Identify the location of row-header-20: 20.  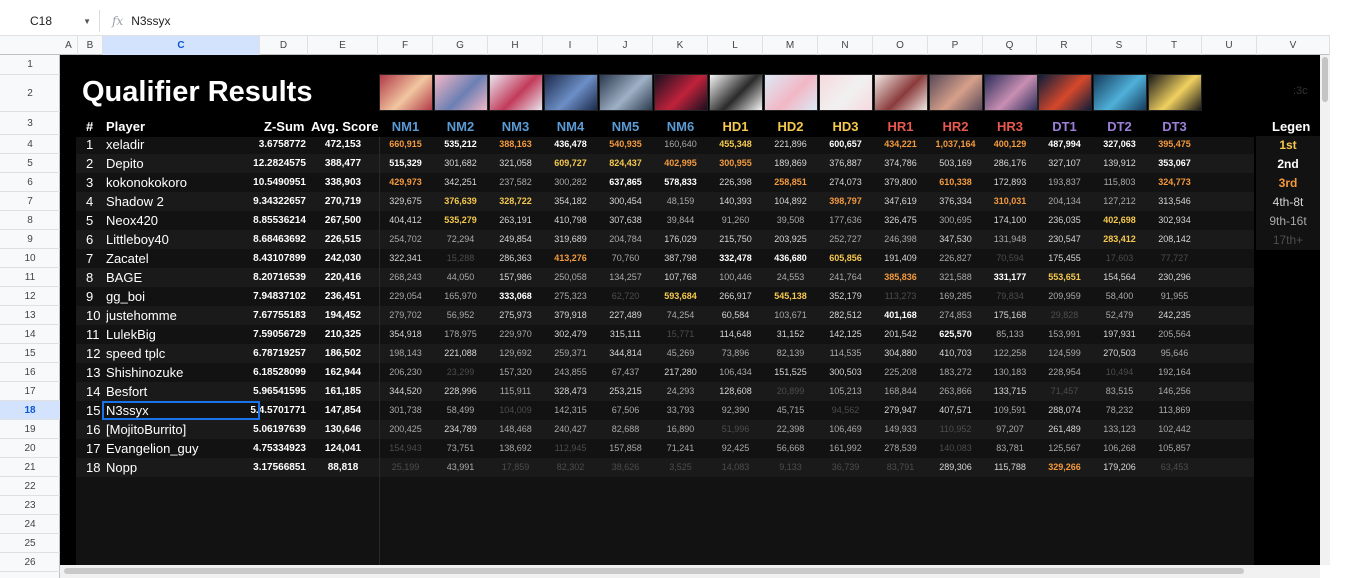
(30, 448).